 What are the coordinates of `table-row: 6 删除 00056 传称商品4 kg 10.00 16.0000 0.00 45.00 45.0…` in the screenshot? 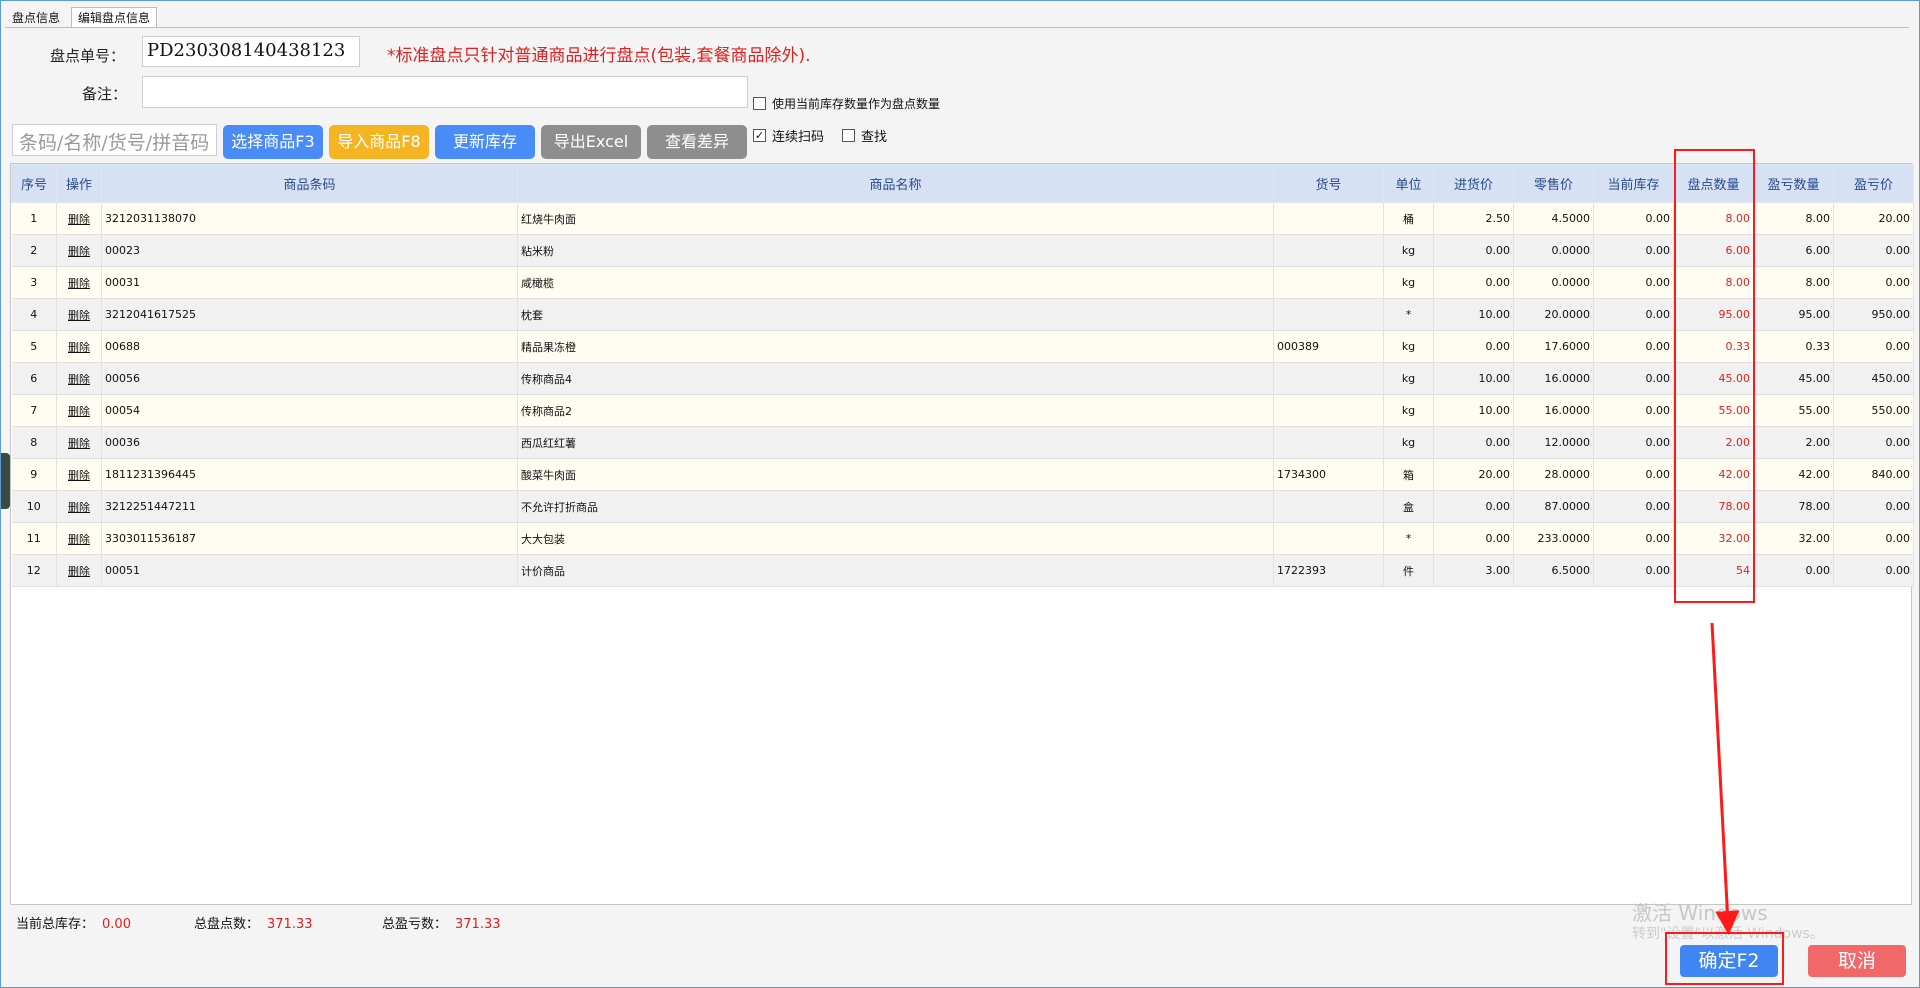 It's located at (962, 378).